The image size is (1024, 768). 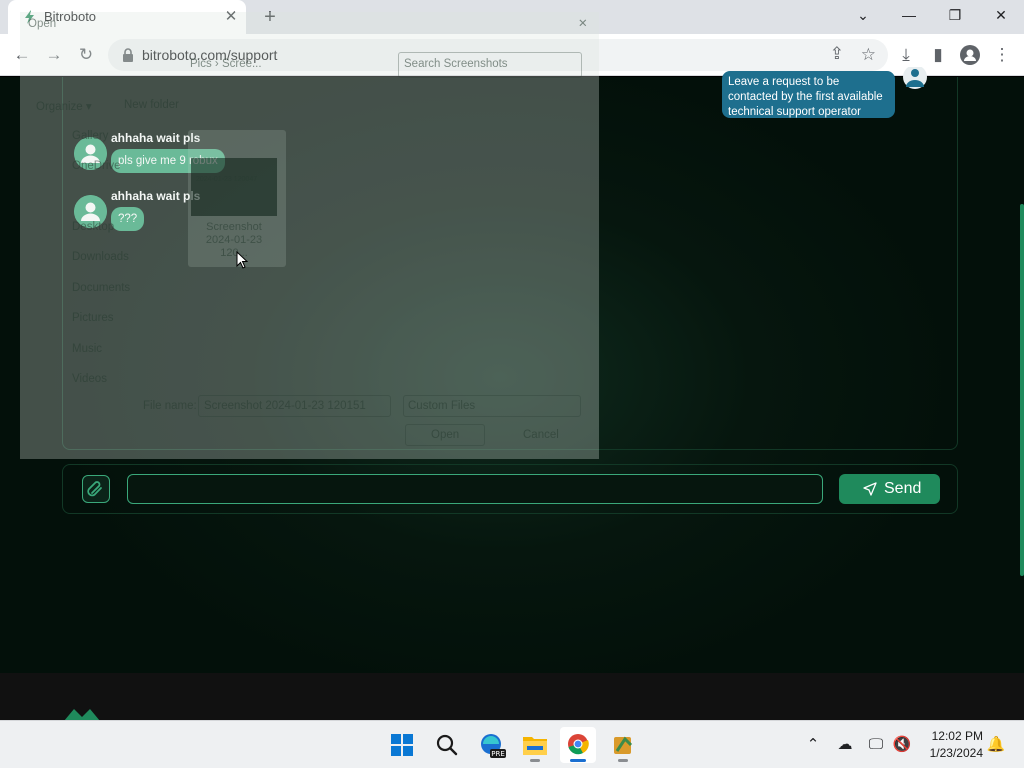 What do you see at coordinates (794, 112) in the screenshot?
I see `operator-message-line: technical support operator` at bounding box center [794, 112].